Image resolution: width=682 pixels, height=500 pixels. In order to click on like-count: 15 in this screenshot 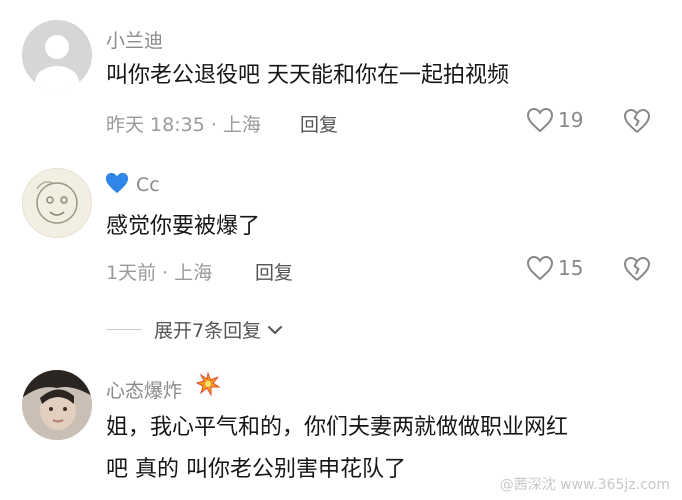, I will do `click(571, 268)`.